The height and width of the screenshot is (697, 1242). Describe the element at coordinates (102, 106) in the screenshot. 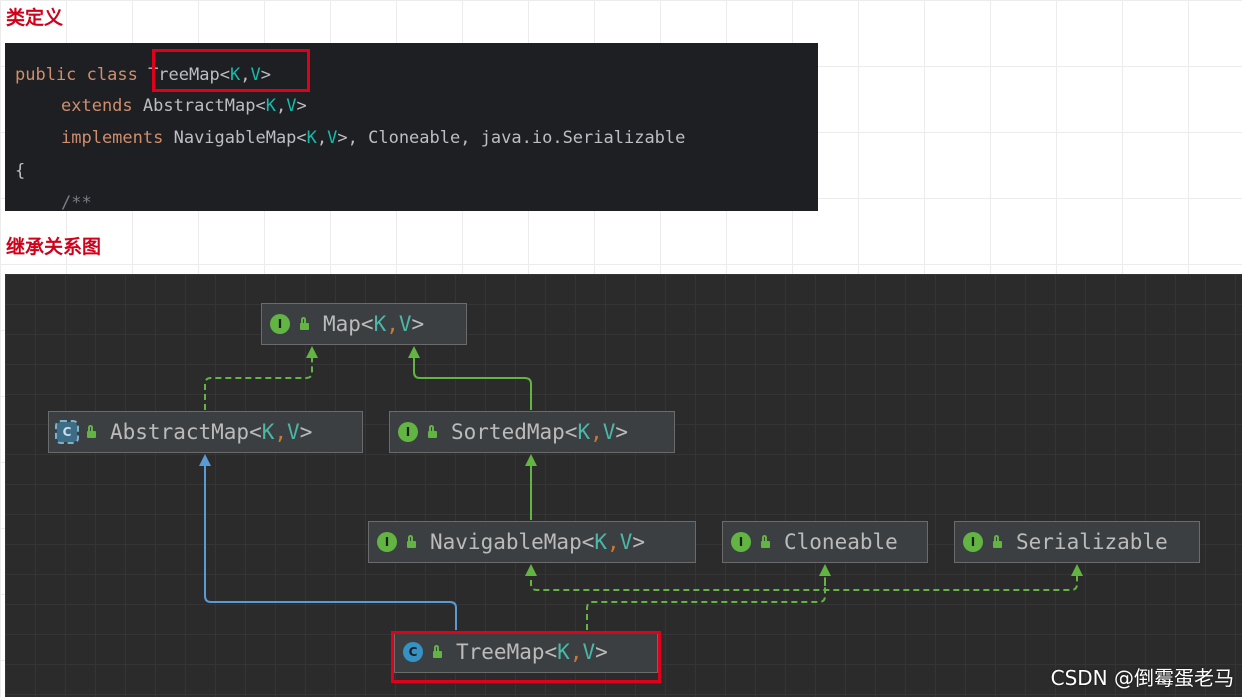

I see `code-keyword: extends` at that location.